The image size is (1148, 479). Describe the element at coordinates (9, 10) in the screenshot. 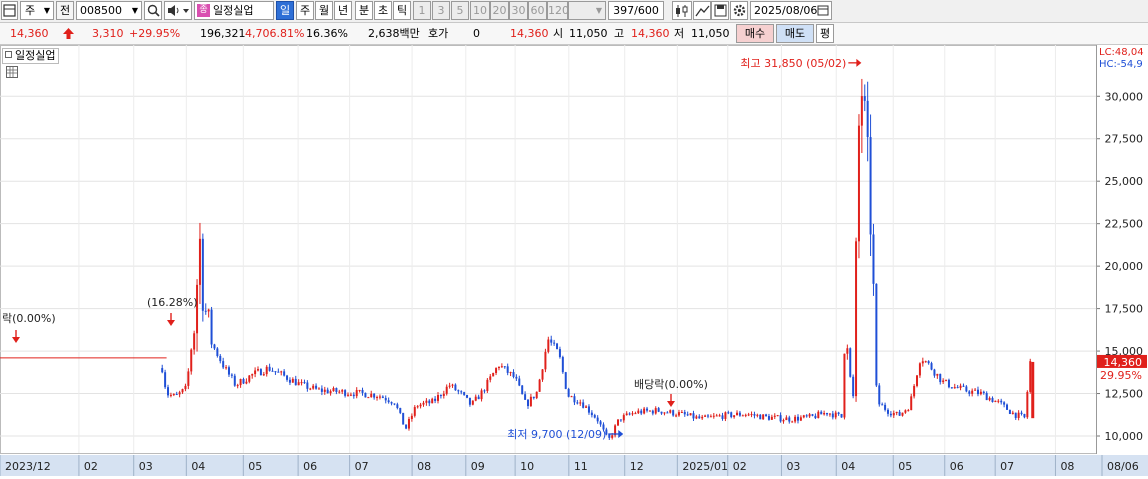

I see `layout-icon` at that location.